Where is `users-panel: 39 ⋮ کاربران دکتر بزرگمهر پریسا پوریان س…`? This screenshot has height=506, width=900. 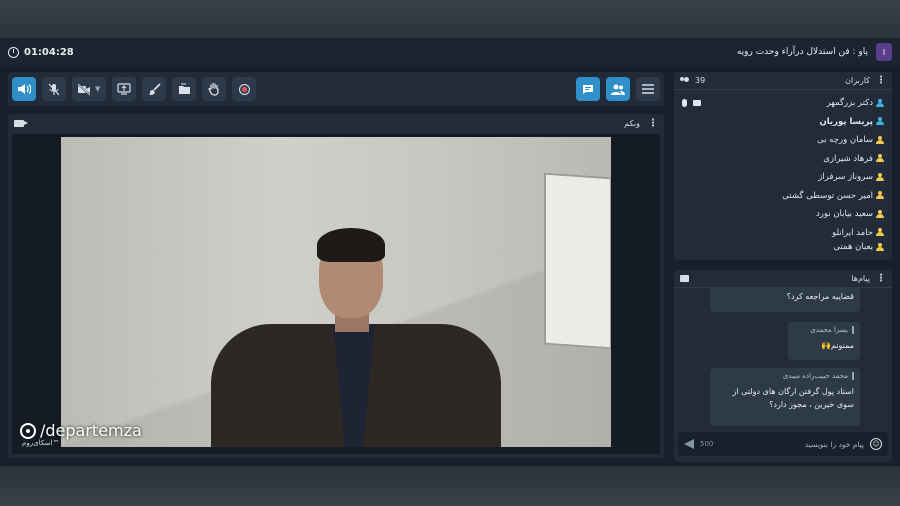
users-panel: 39 ⋮ کاربران دکتر بزرگمهر پریسا پوریان س… is located at coordinates (783, 166).